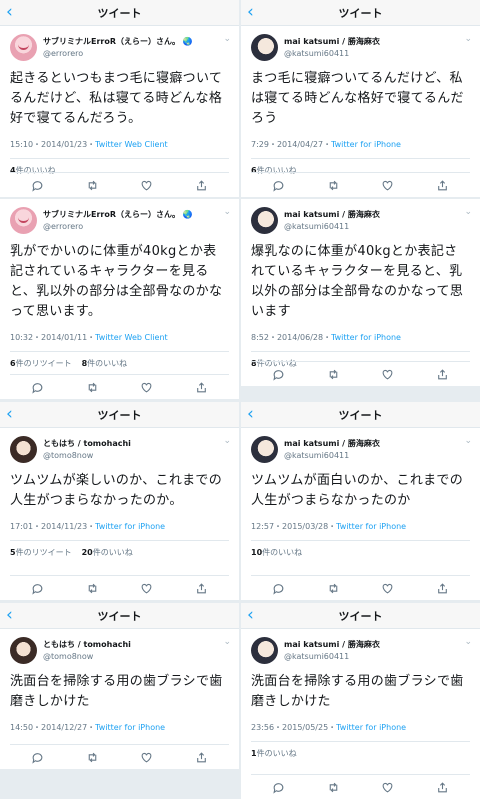 Image resolution: width=480 pixels, height=799 pixels. I want to click on retweet-count: 6件のリツイート, so click(41, 363).